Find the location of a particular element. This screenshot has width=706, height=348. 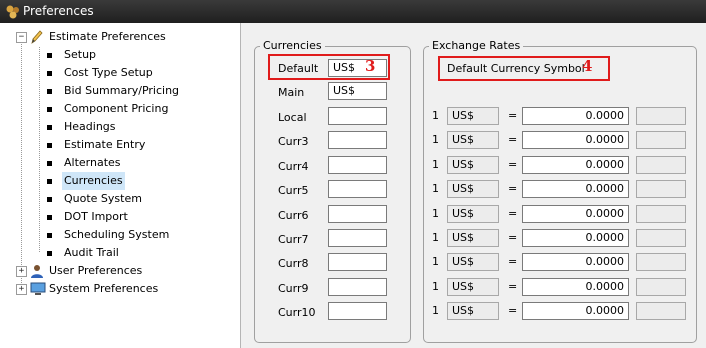

tree-node-label: Alternates is located at coordinates (92, 162).